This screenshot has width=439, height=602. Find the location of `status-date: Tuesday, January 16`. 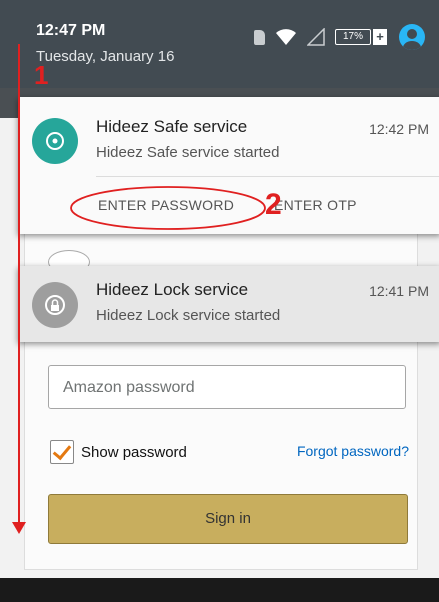

status-date: Tuesday, January 16 is located at coordinates (105, 56).